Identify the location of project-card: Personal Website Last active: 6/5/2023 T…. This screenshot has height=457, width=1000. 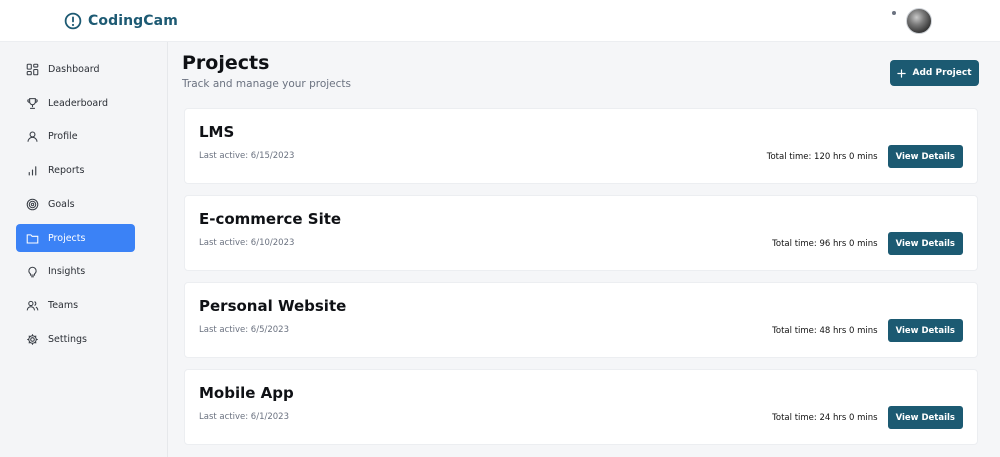
(581, 320).